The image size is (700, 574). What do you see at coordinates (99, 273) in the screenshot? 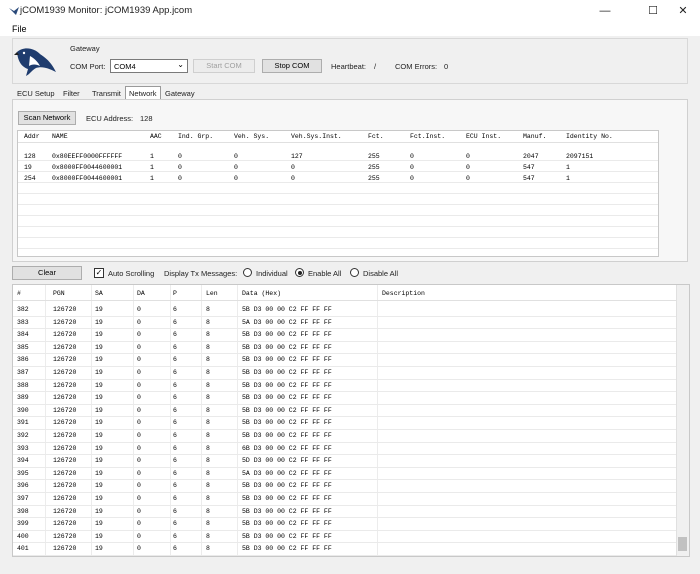
I see `auto-scroll-checkbox: ✓` at bounding box center [99, 273].